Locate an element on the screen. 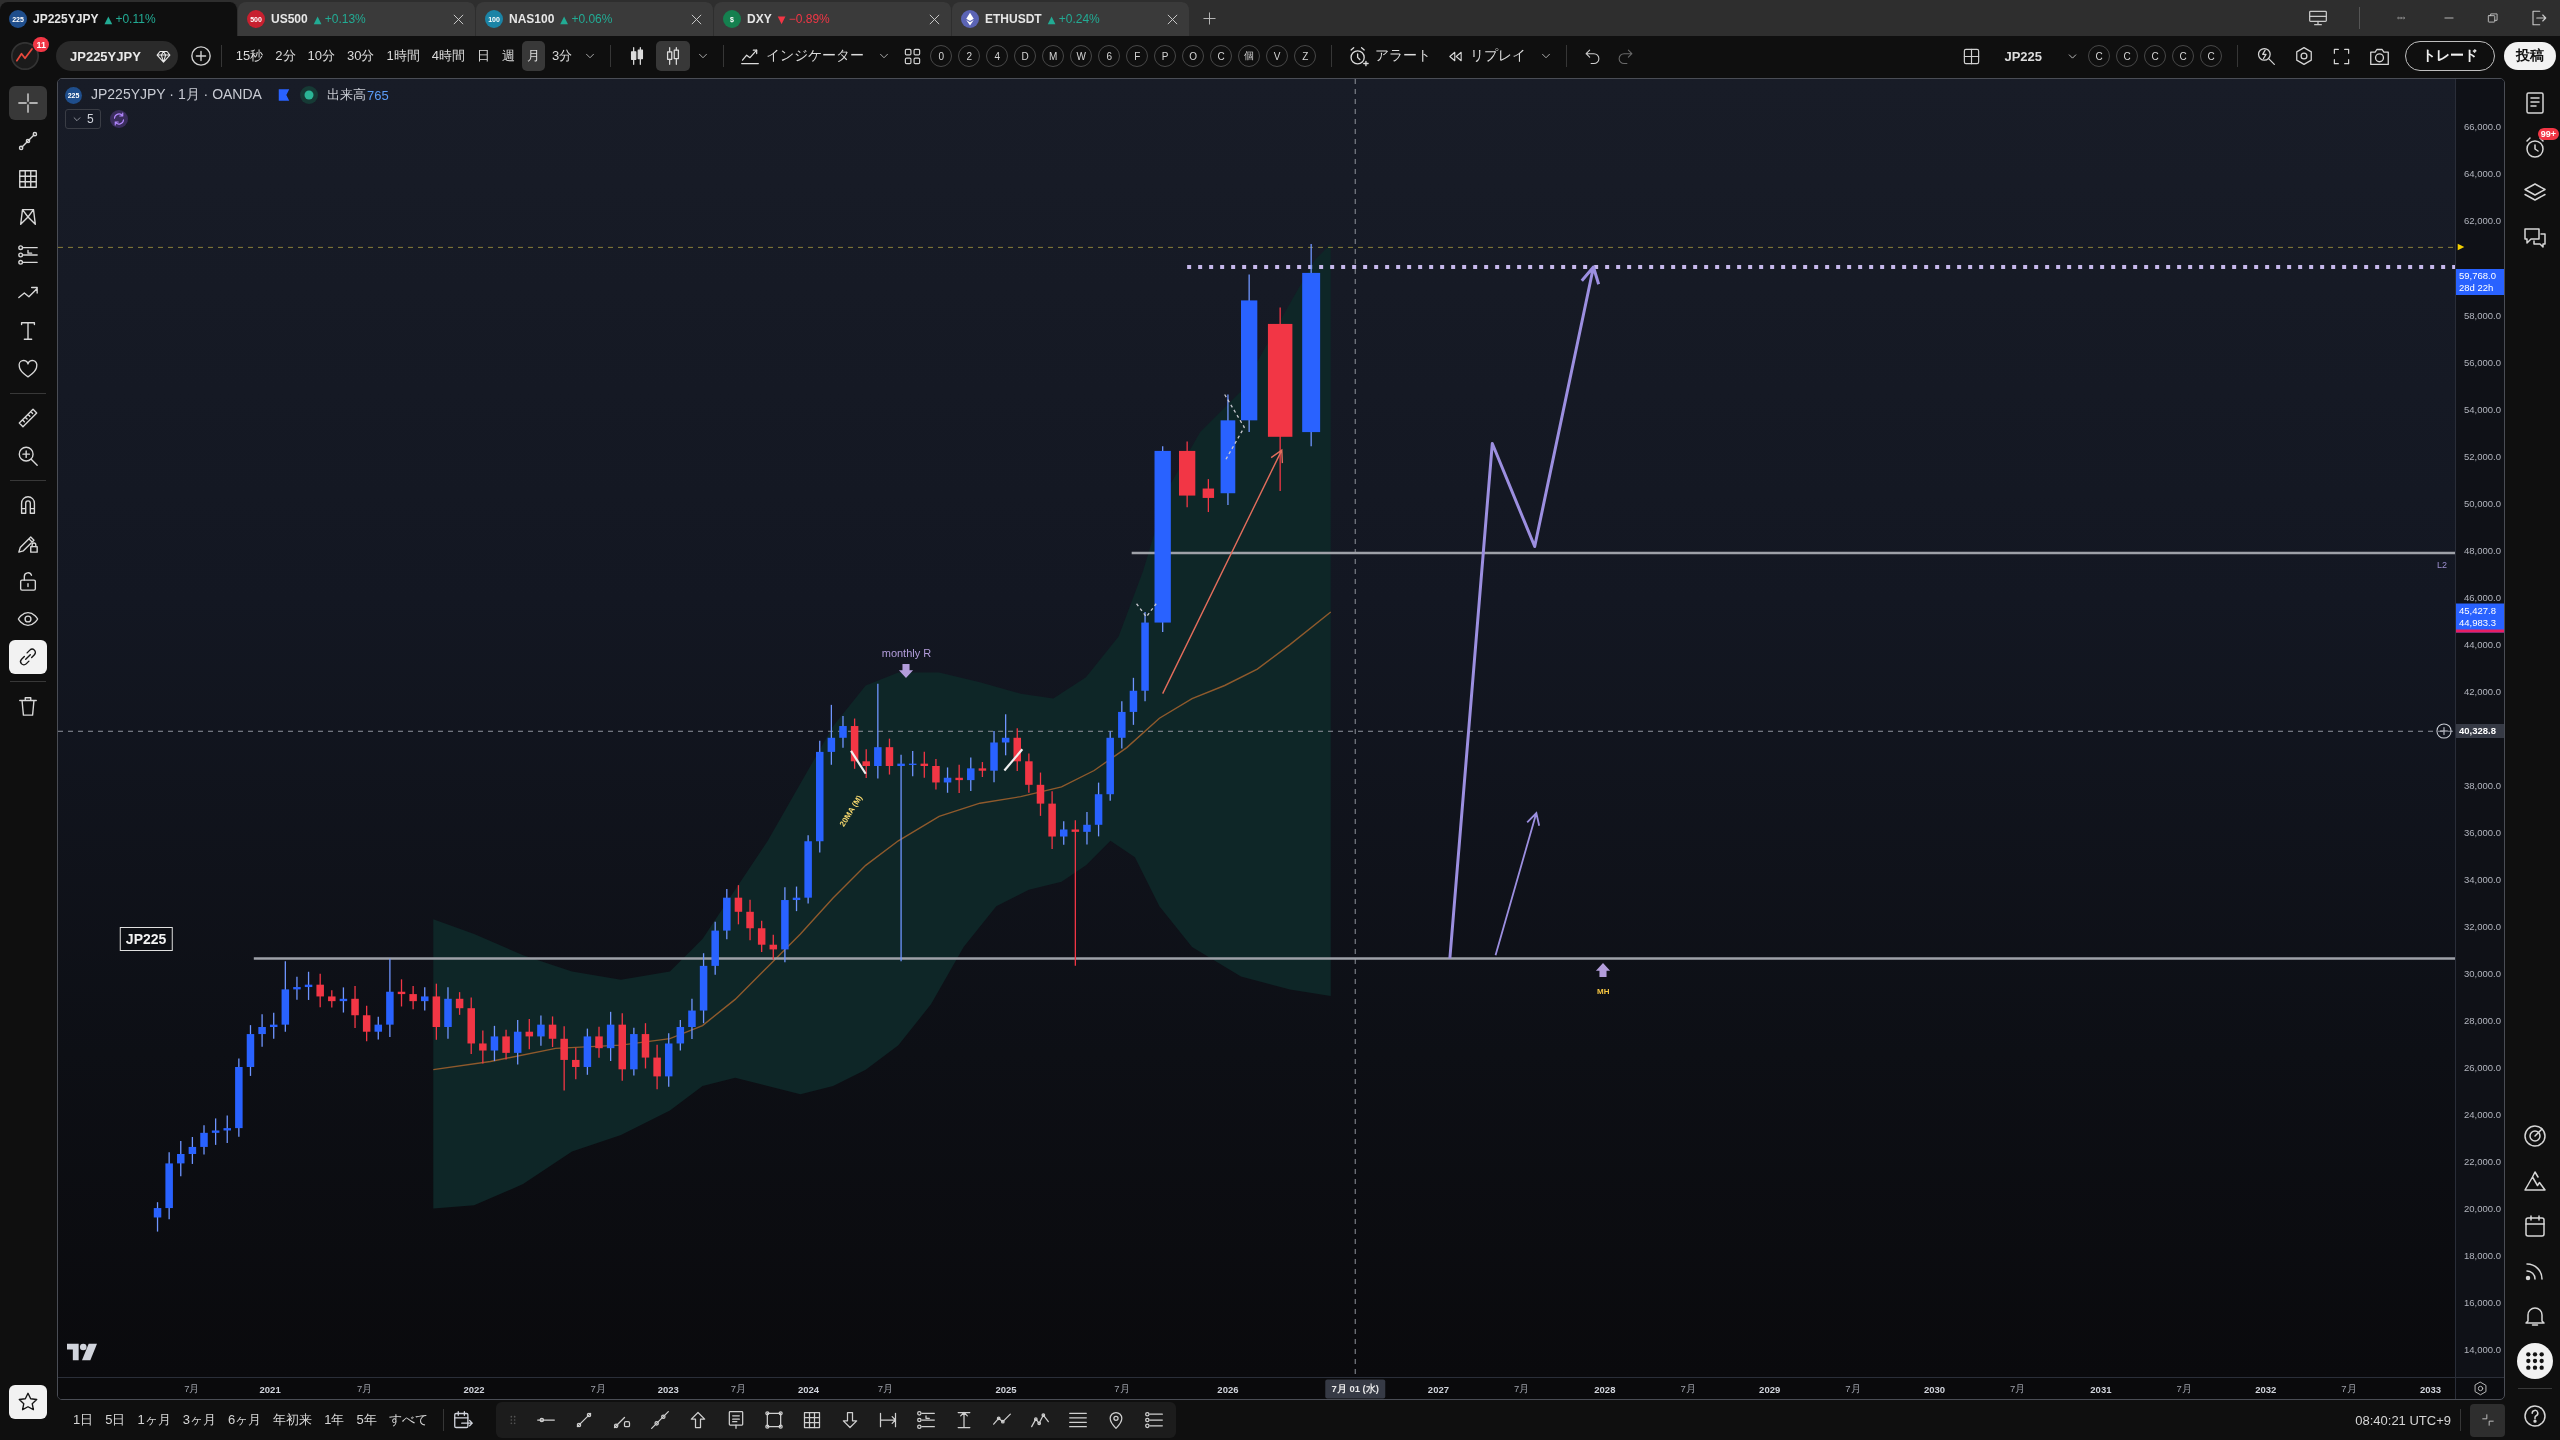 The image size is (2560, 1440). monitor-icon is located at coordinates (2318, 18).